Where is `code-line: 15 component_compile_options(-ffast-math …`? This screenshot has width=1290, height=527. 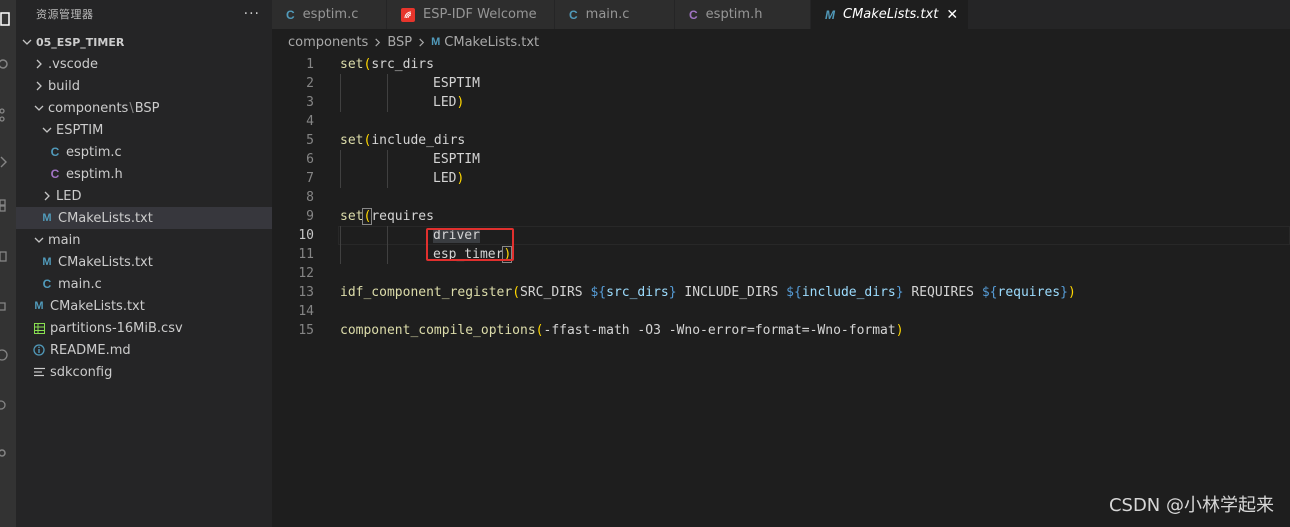
code-line: 15 component_compile_options(-ffast-math … is located at coordinates (781, 330).